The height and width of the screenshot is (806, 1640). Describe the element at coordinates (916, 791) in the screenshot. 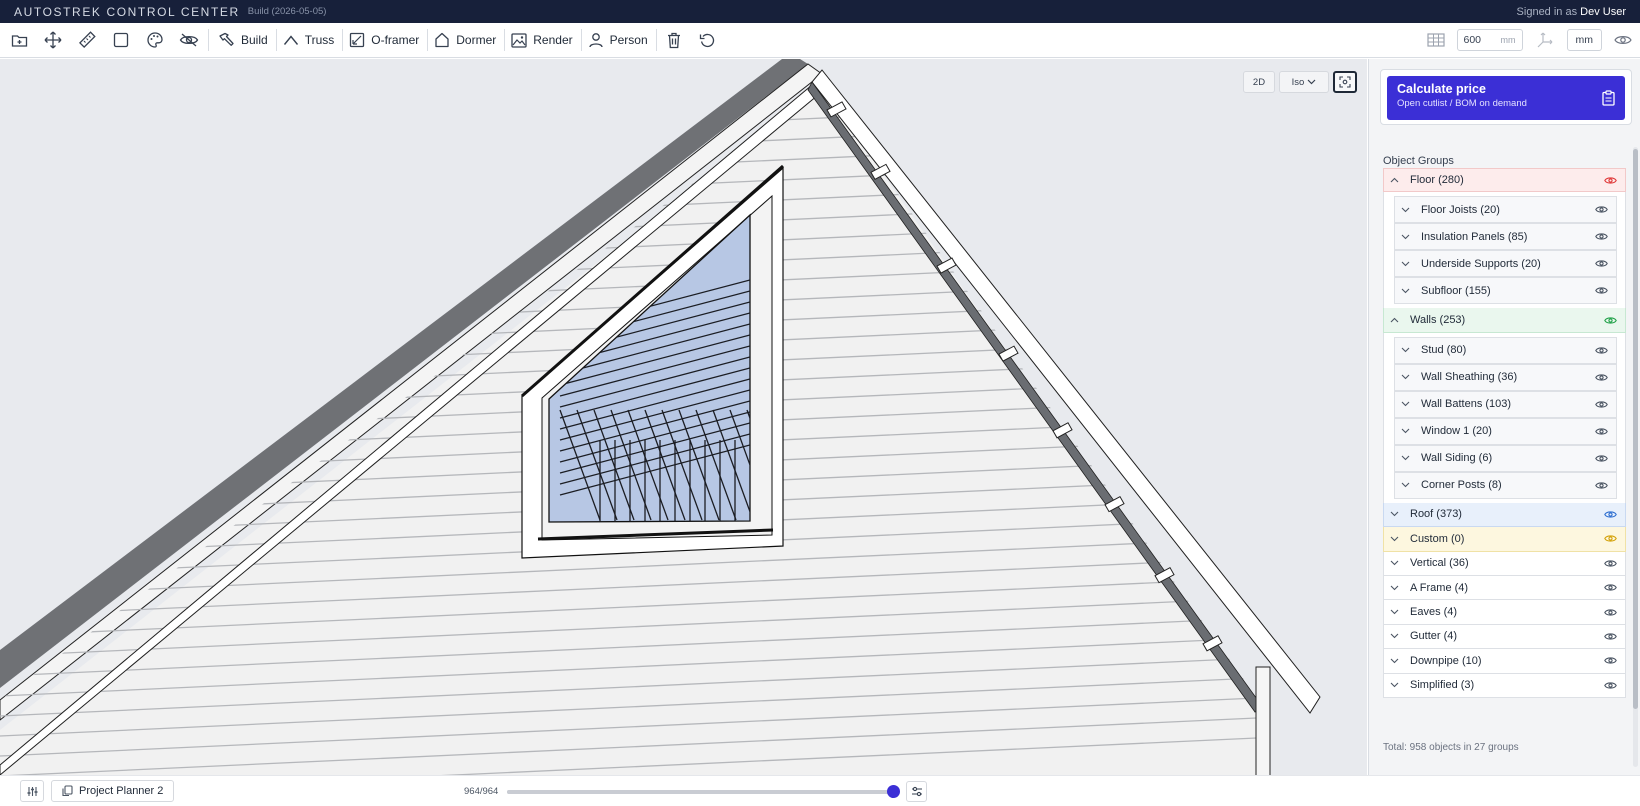

I see `slider-settings-button` at that location.